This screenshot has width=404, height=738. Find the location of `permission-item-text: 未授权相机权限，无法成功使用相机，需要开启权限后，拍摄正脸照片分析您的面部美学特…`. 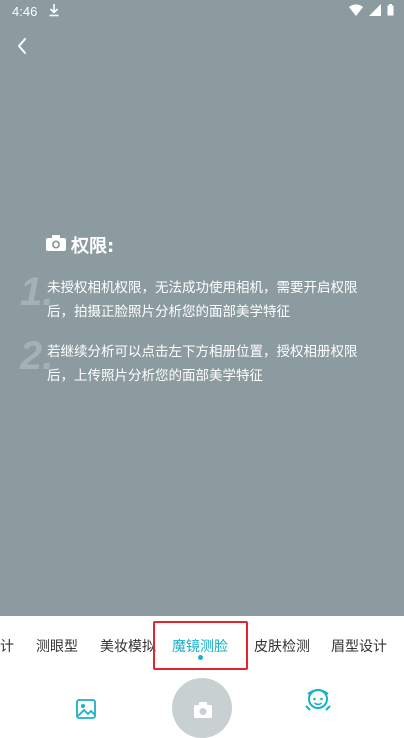

permission-item-text: 未授权相机权限，无法成功使用相机，需要开启权限后，拍摄正脸照片分析您的面部美学特… is located at coordinates (202, 300).